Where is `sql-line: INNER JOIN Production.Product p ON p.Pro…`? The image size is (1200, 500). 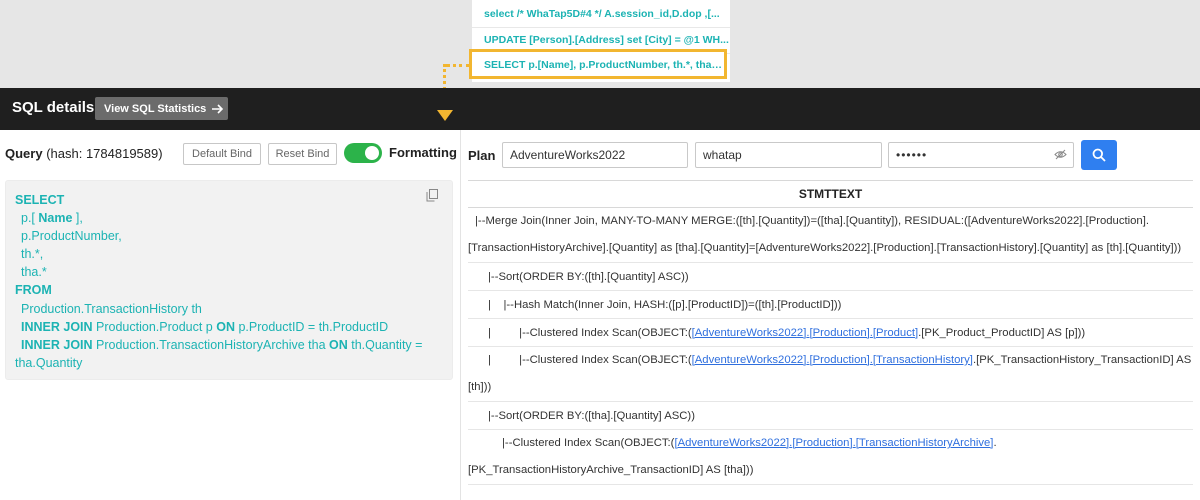
sql-line: INNER JOIN Production.Product p ON p.Pro… is located at coordinates (204, 327).